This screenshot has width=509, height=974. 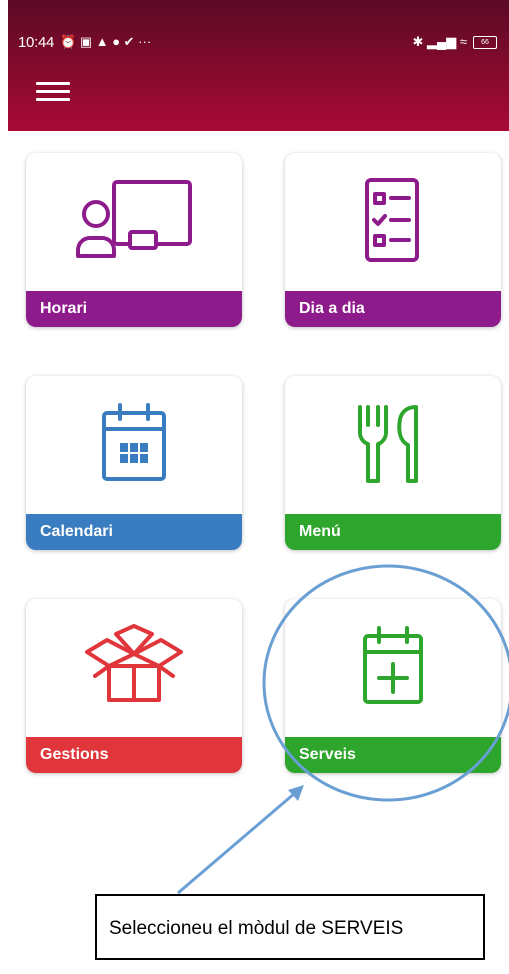 I want to click on tile-gestions: Gestions, so click(x=134, y=686).